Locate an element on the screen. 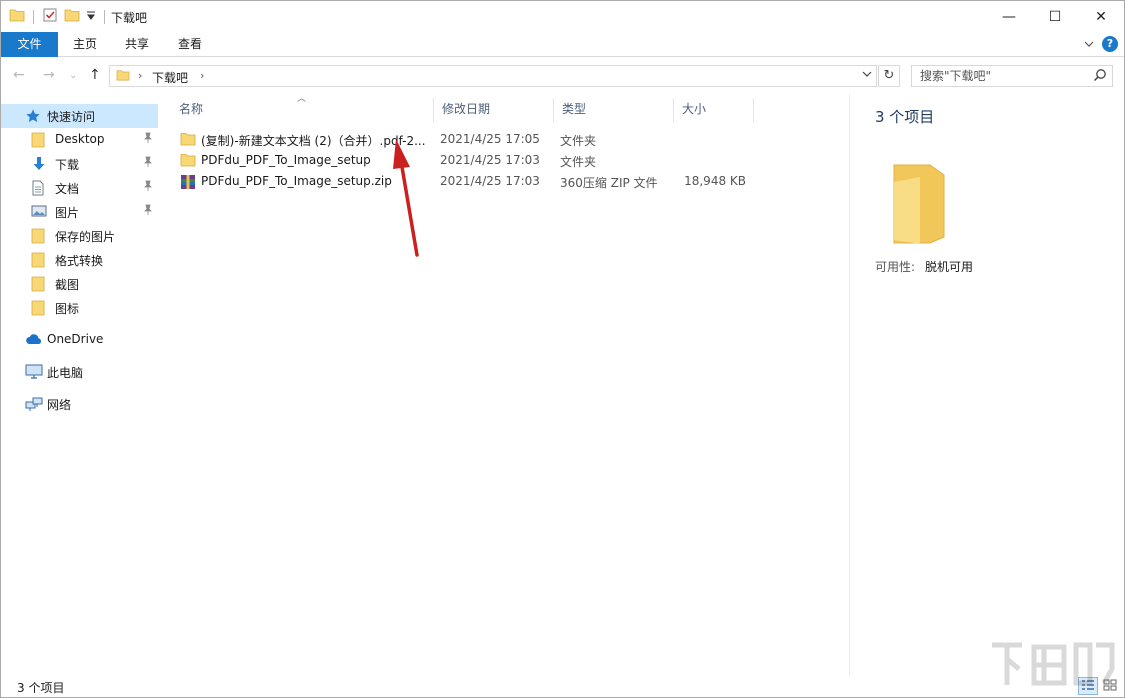 Image resolution: width=1125 pixels, height=698 pixels. back-arrow-icon: ← is located at coordinates (19, 75).